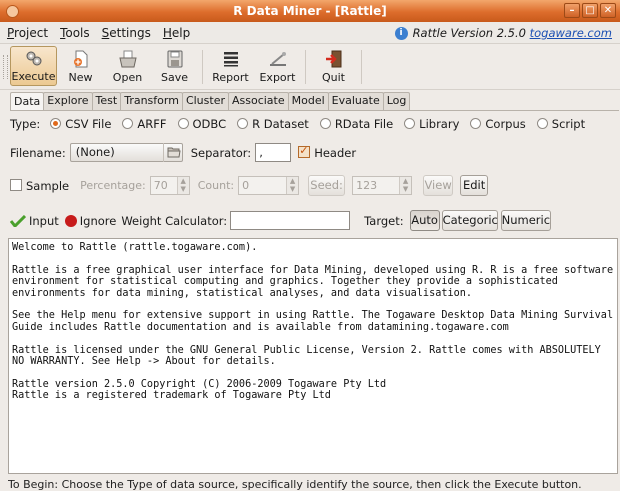 This screenshot has width=620, height=491. What do you see at coordinates (290, 220) in the screenshot?
I see `weight-calculator-input` at bounding box center [290, 220].